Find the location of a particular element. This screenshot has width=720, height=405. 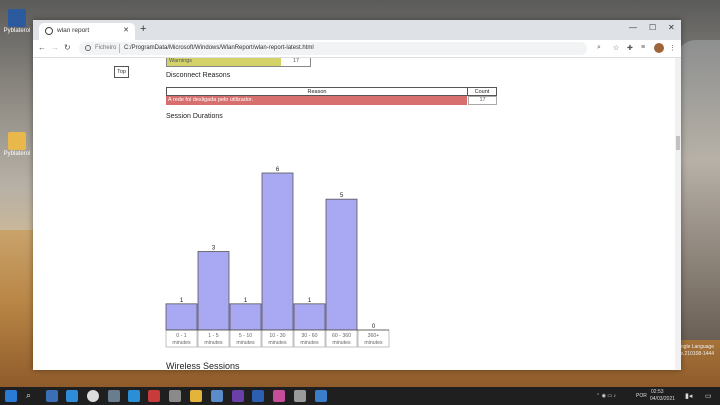

widget-icon: ▮◂ is located at coordinates (688, 396).